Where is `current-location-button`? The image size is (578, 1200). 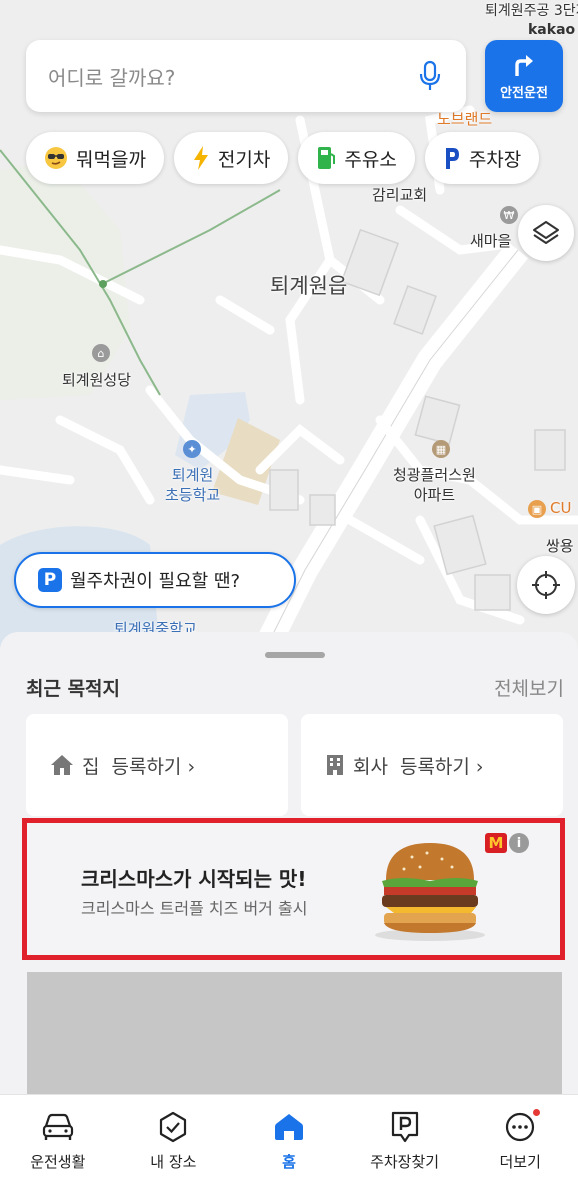
current-location-button is located at coordinates (546, 585).